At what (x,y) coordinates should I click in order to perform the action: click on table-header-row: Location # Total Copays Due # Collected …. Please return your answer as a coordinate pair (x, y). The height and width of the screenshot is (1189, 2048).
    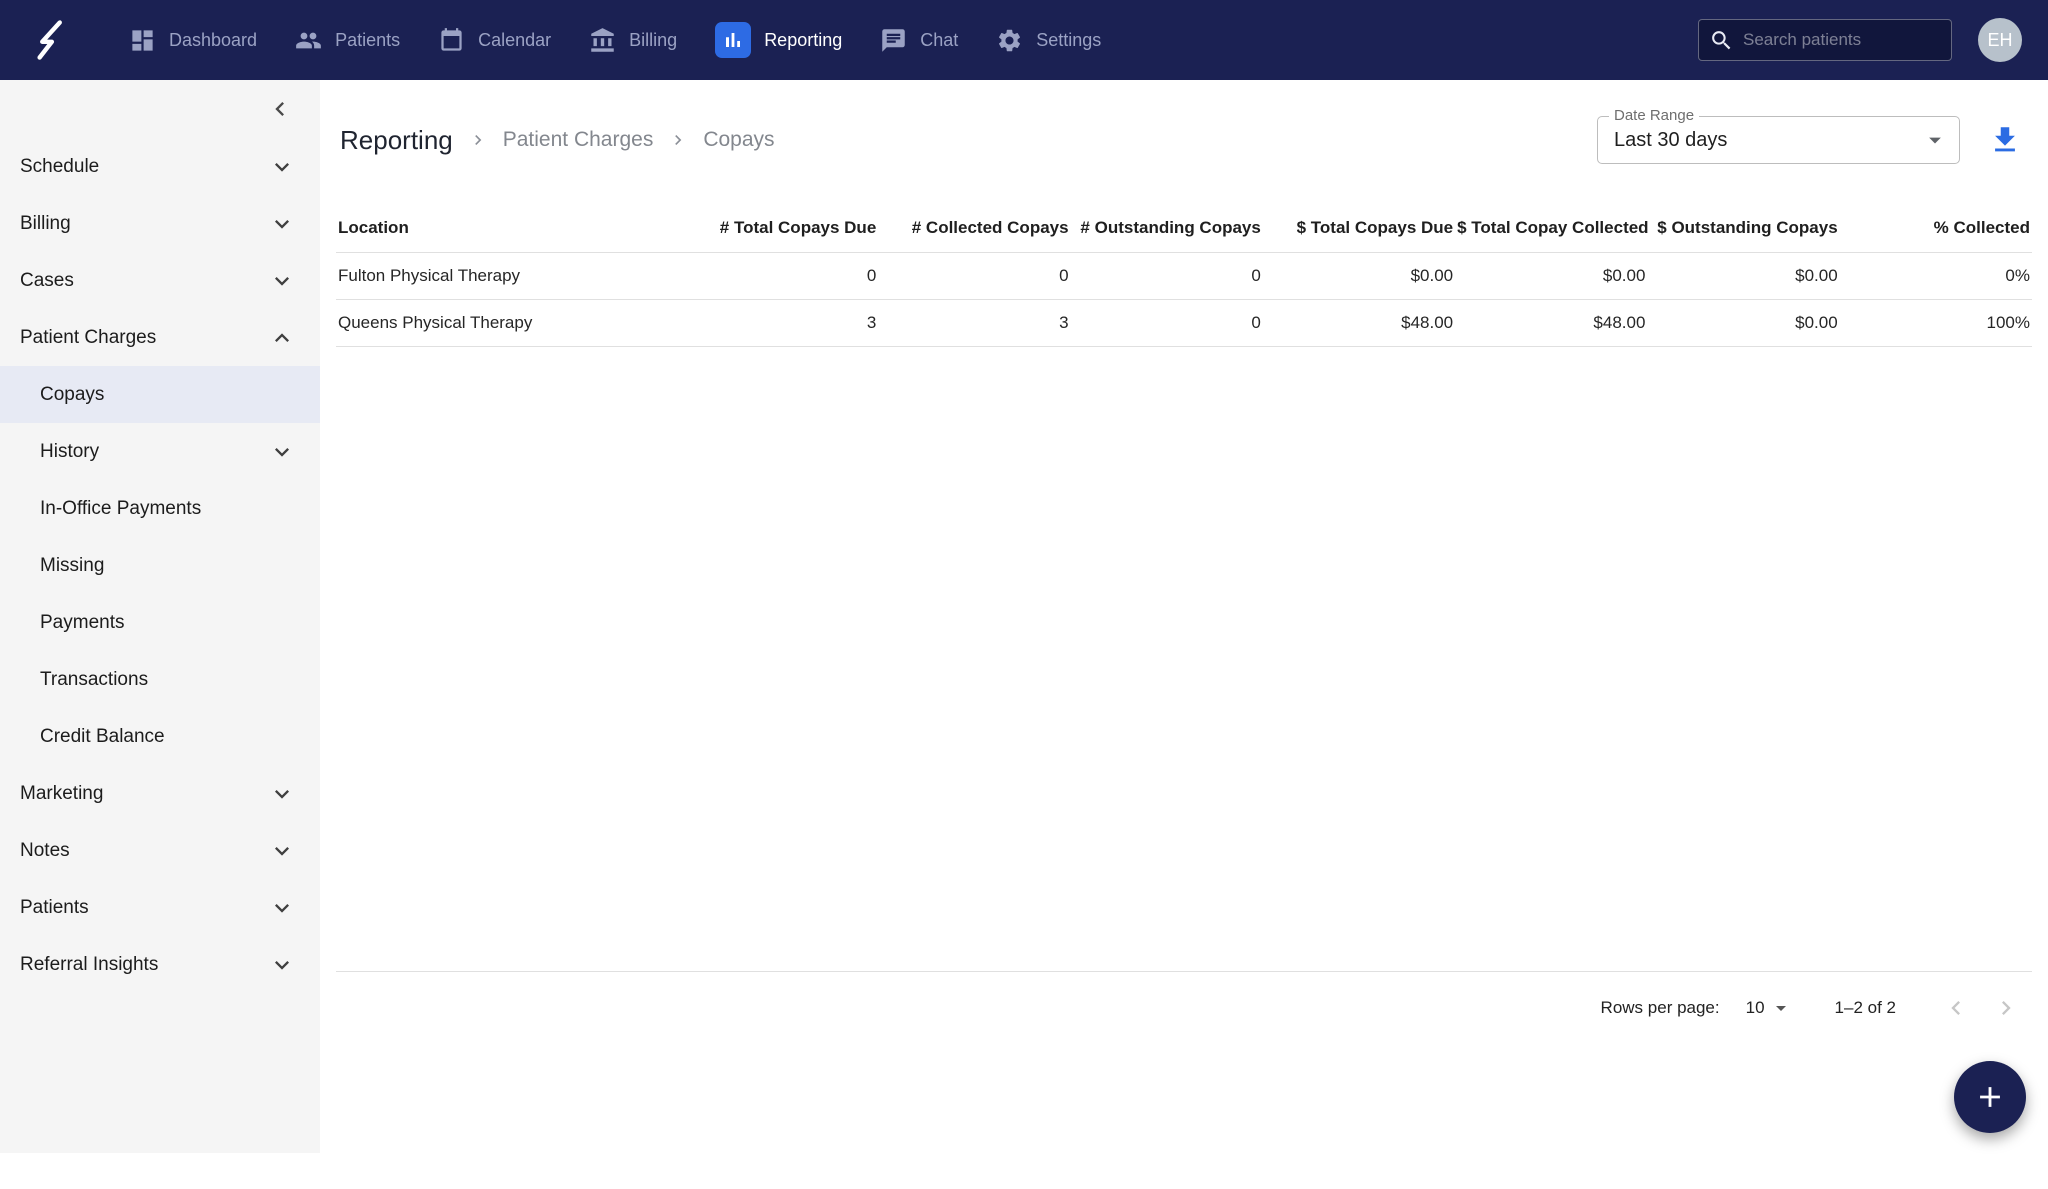
    Looking at the image, I should click on (1184, 228).